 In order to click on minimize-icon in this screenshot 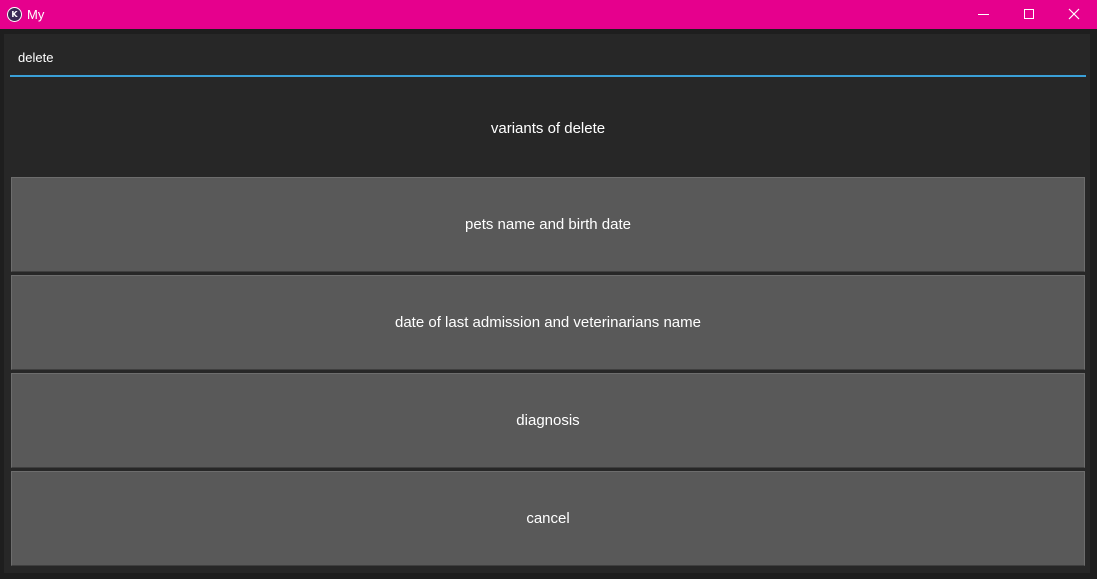, I will do `click(983, 14)`.